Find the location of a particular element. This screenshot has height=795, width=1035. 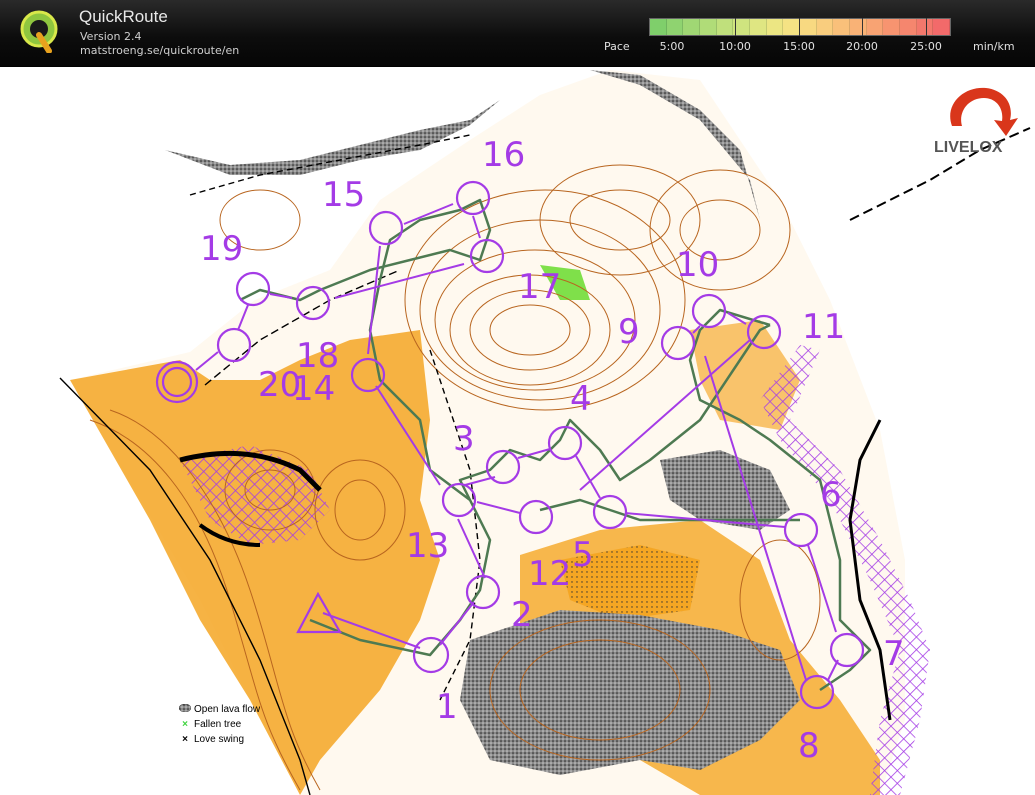

pace-unit: min/km is located at coordinates (994, 46).